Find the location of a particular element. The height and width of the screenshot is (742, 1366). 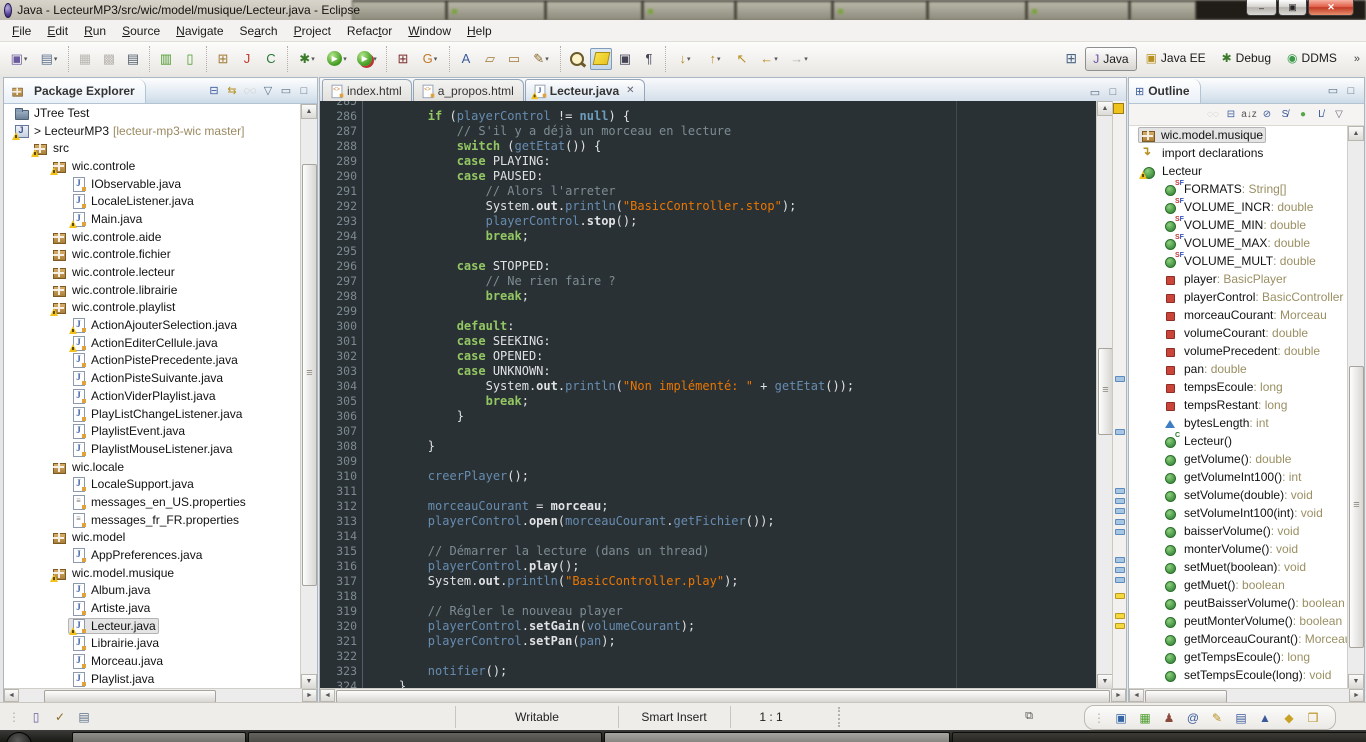

editor-tab-Lecteur-java: J Lecteur.java ✕ is located at coordinates (584, 90).